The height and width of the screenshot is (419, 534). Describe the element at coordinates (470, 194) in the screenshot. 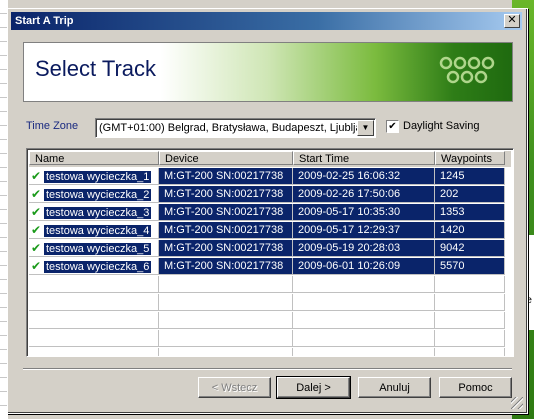

I see `cell-waypoints: 202` at that location.